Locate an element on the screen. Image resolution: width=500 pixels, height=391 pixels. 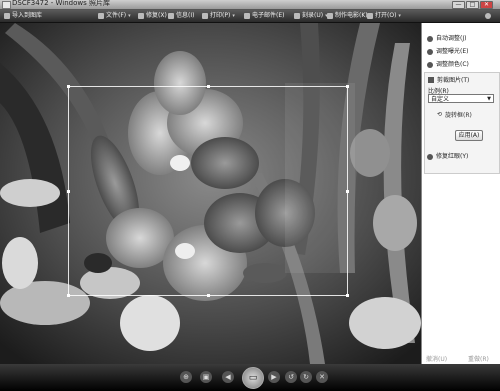
fix-button: 修复(X) is located at coordinates (152, 16).